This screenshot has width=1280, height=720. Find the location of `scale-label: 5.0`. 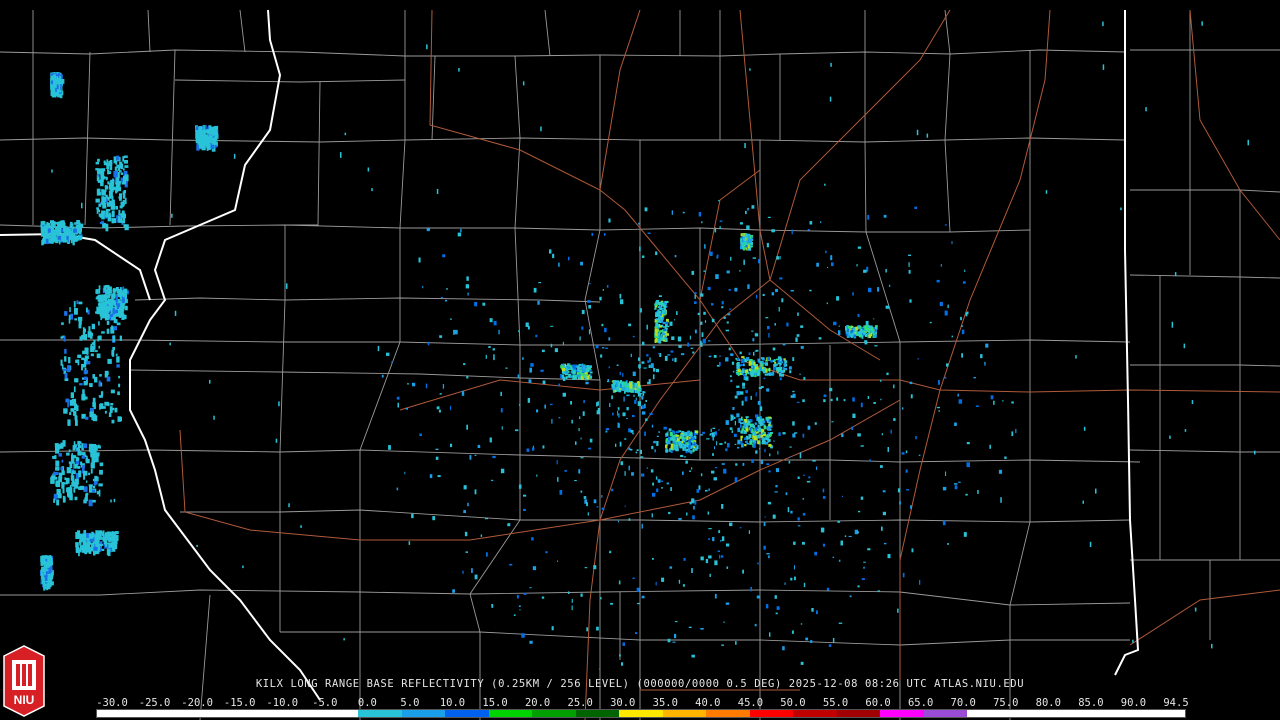

scale-label: 5.0 is located at coordinates (410, 703).